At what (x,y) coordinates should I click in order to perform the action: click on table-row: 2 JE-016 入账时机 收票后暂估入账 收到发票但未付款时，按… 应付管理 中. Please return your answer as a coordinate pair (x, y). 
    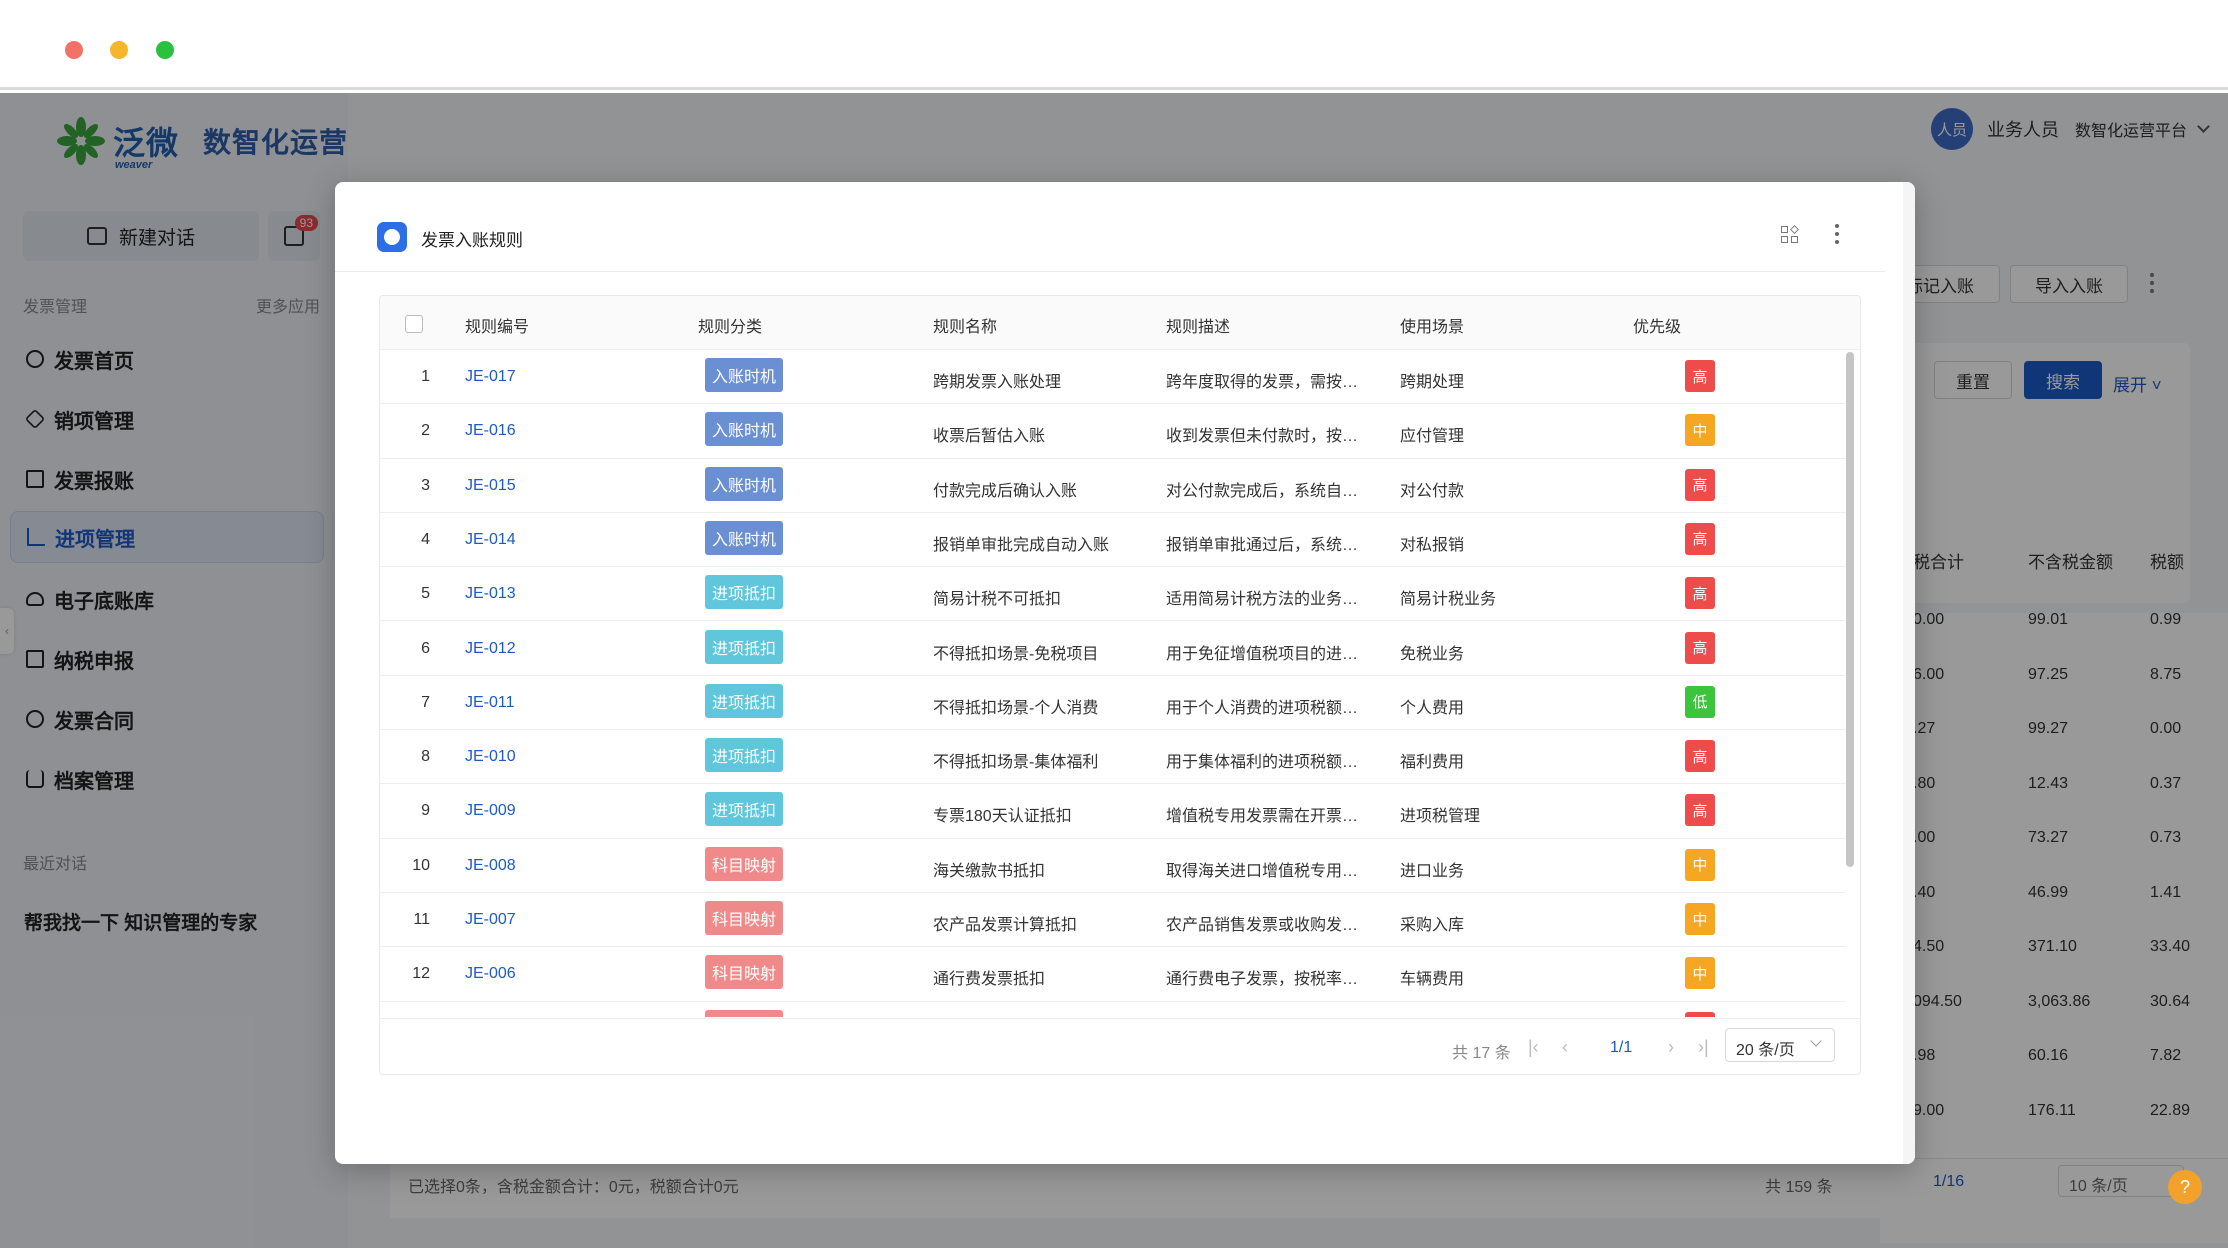
    Looking at the image, I should click on (1113, 431).